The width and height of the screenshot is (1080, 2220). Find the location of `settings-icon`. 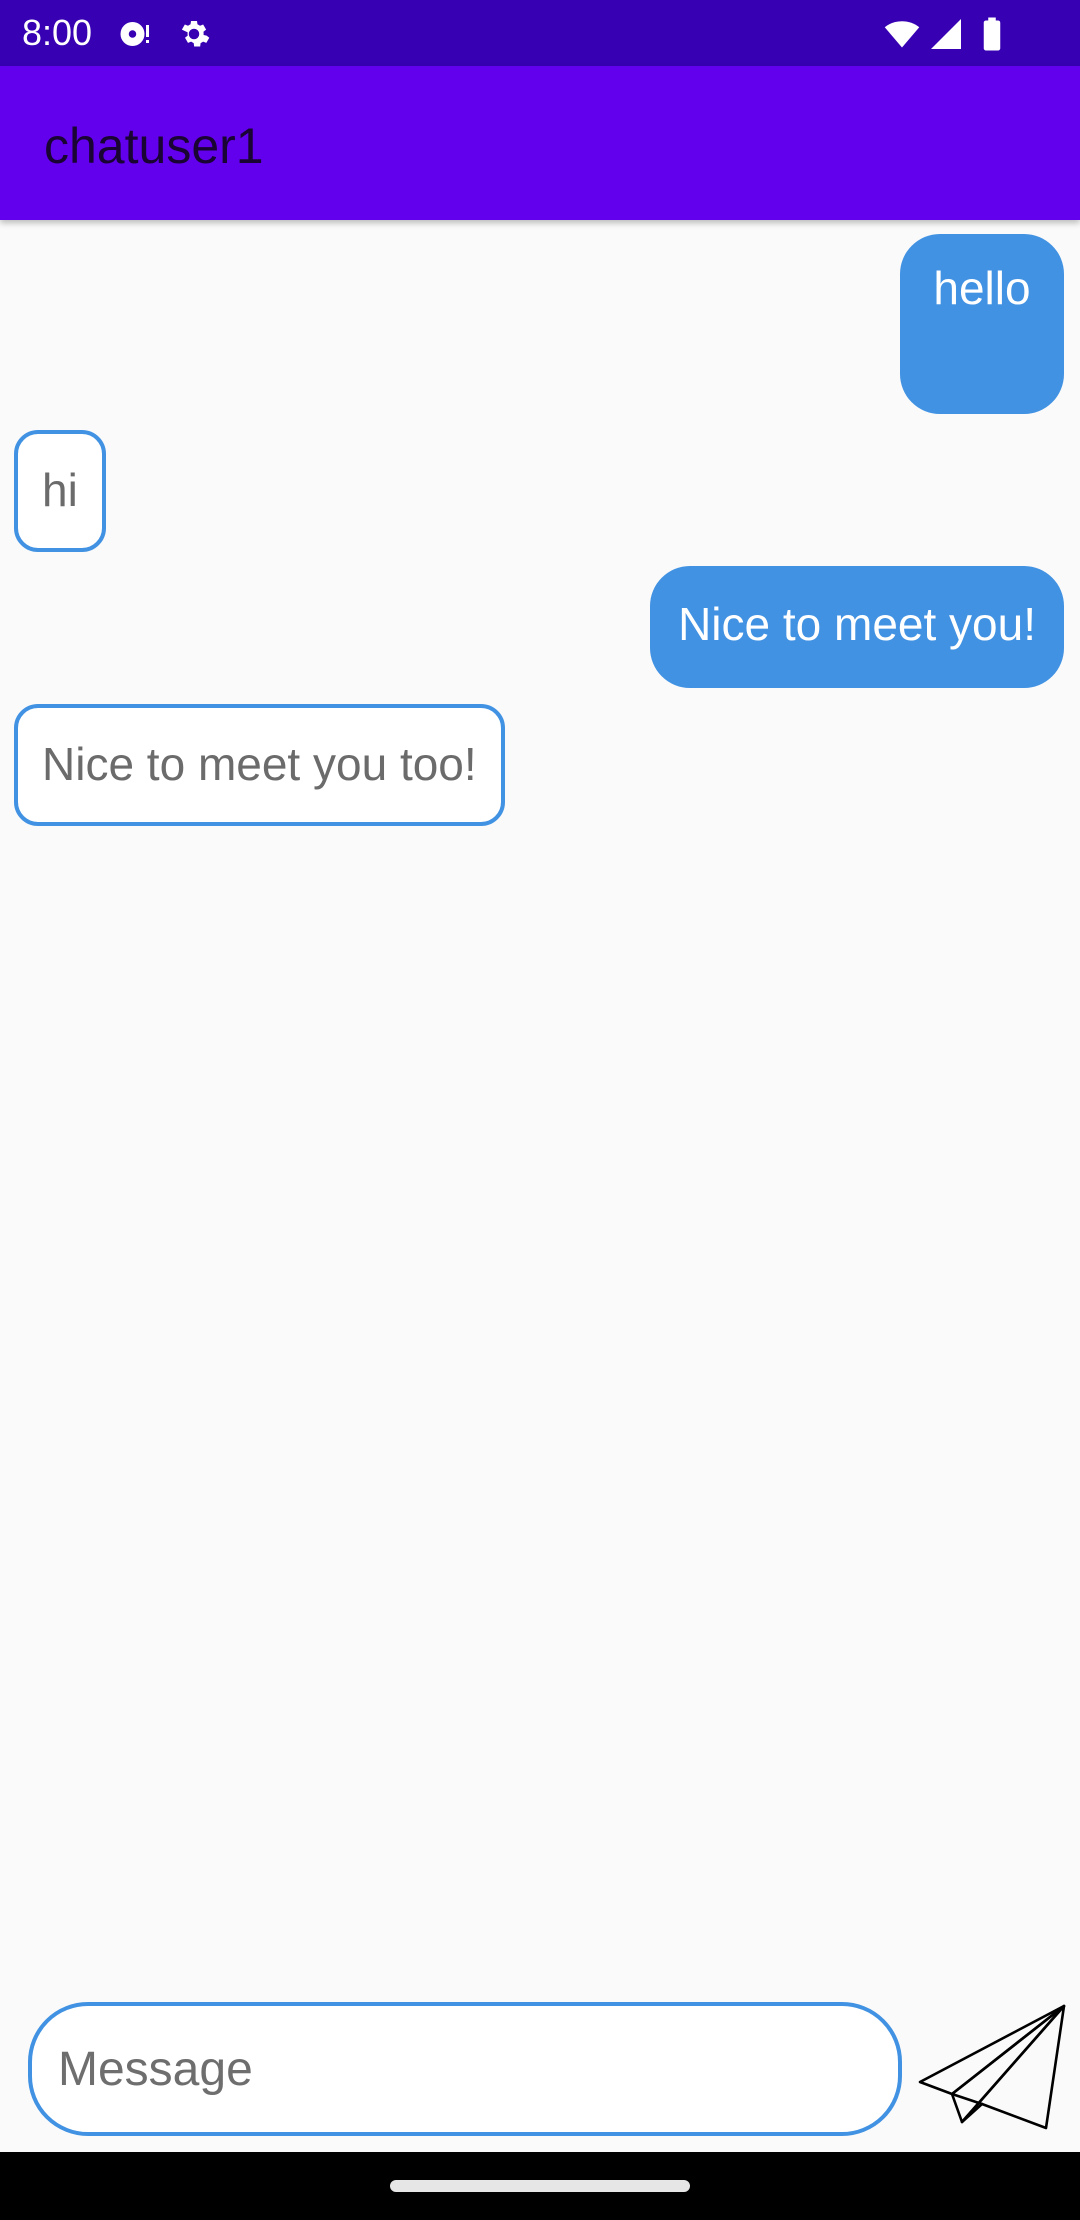

settings-icon is located at coordinates (194, 34).